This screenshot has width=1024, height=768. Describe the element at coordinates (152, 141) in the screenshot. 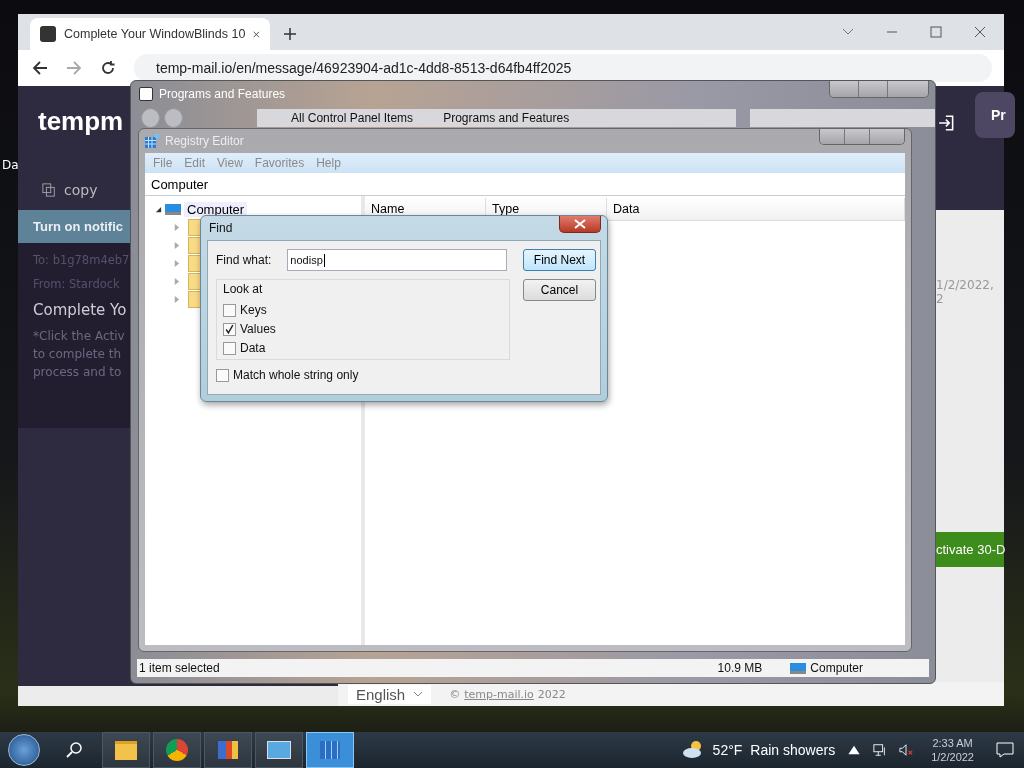

I see `registry-icon` at that location.